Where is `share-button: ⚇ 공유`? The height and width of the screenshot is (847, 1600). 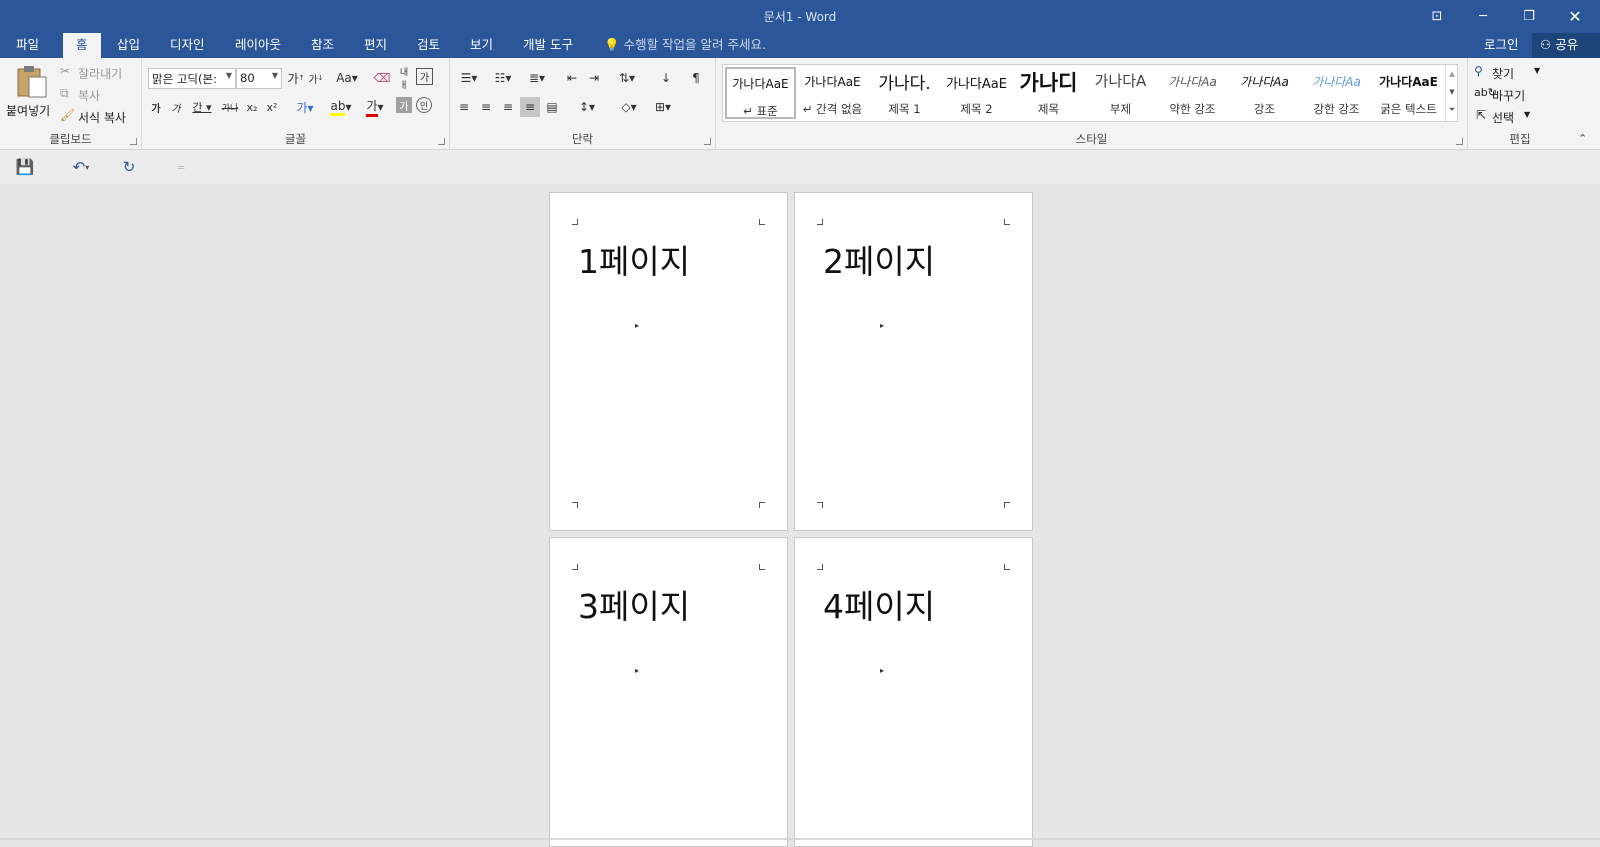 share-button: ⚇ 공유 is located at coordinates (1566, 45).